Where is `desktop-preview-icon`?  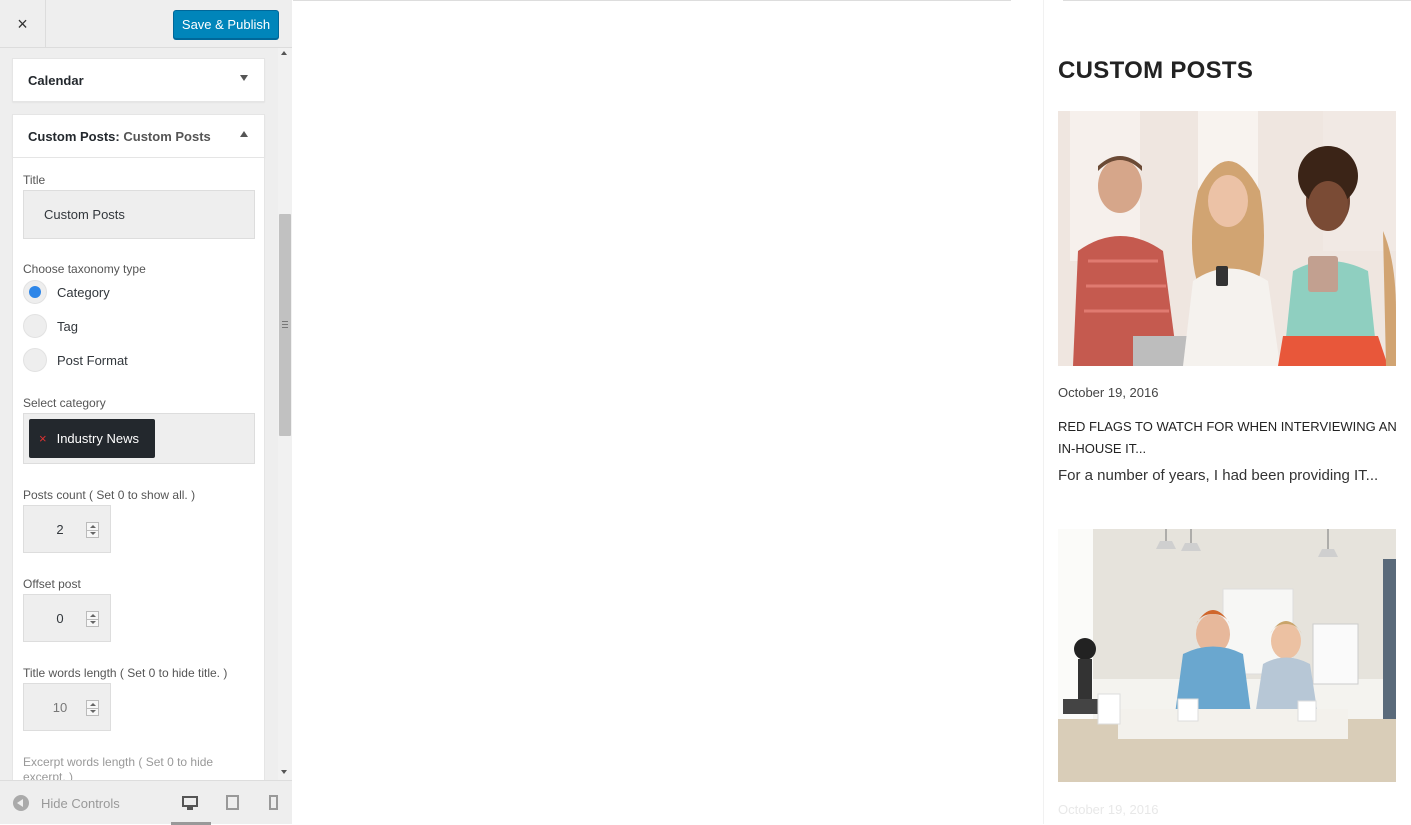
desktop-preview-icon is located at coordinates (190, 803).